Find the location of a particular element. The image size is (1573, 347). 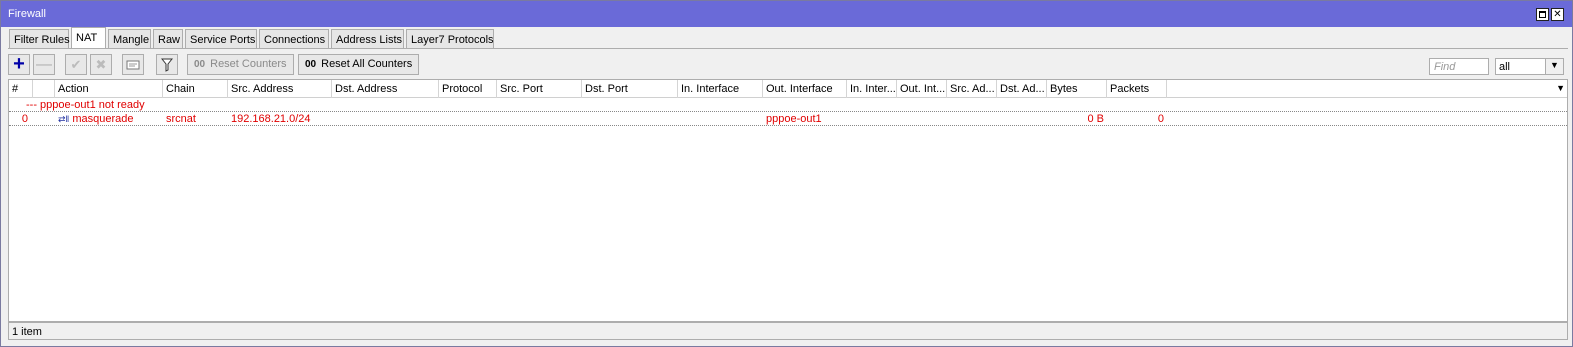

filter-icon is located at coordinates (167, 64).